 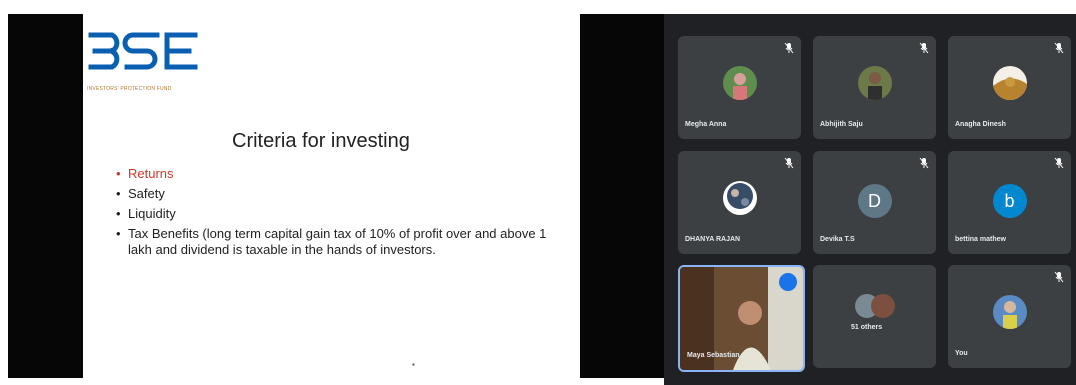 I want to click on participant-name: DHANYA RAJAN, so click(x=713, y=239).